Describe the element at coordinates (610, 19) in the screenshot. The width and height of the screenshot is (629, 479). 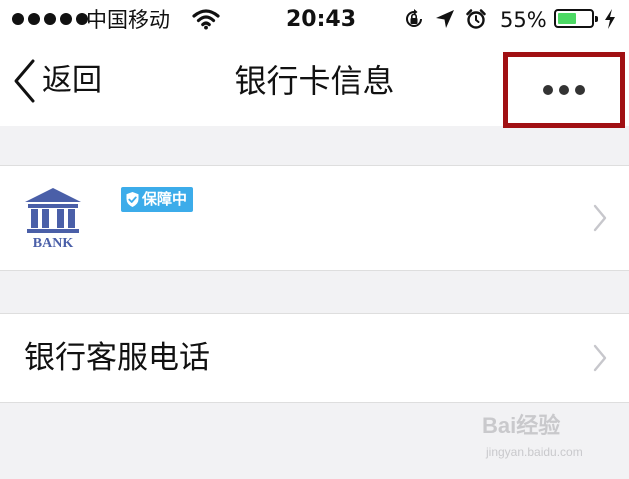
I see `charging-icon` at that location.